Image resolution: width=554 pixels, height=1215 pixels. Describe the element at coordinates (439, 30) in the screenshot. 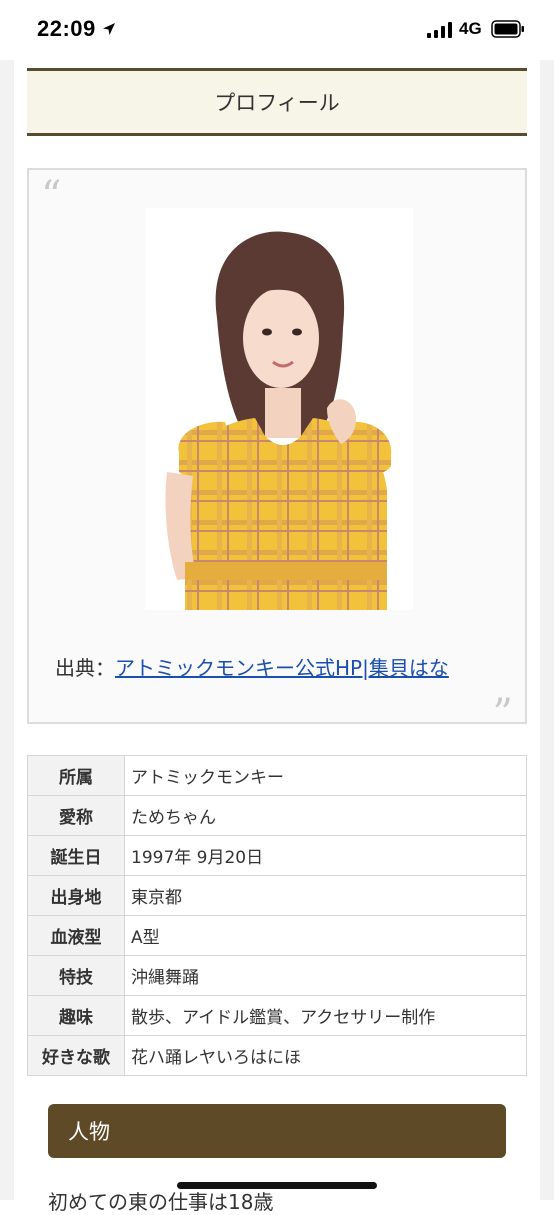

I see `signal-bars-icon` at that location.